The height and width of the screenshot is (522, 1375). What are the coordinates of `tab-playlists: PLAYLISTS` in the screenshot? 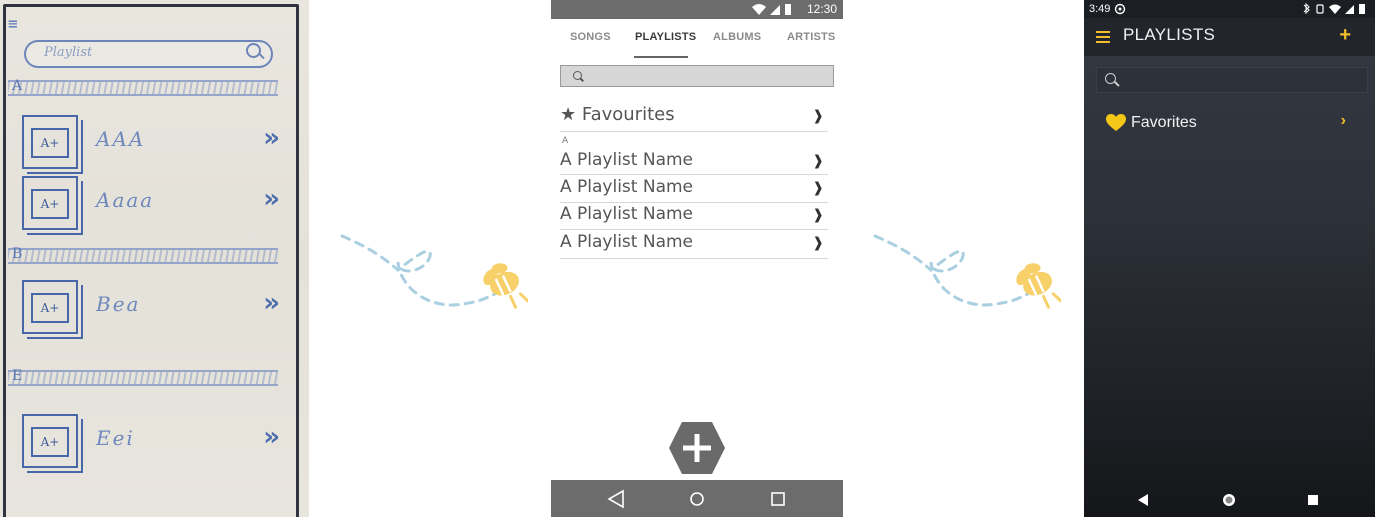 It's located at (665, 37).